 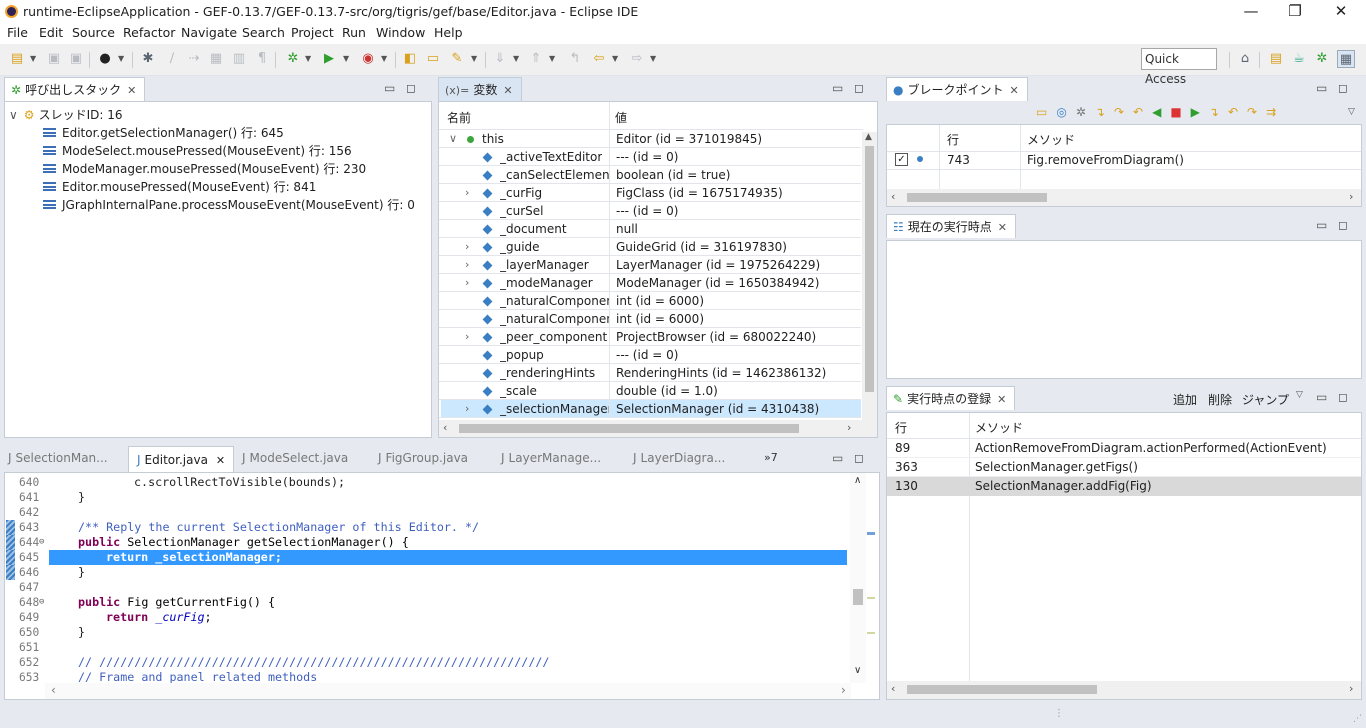 What do you see at coordinates (164, 602) in the screenshot?
I see `code-line: public Fig getCurrentFig() {` at bounding box center [164, 602].